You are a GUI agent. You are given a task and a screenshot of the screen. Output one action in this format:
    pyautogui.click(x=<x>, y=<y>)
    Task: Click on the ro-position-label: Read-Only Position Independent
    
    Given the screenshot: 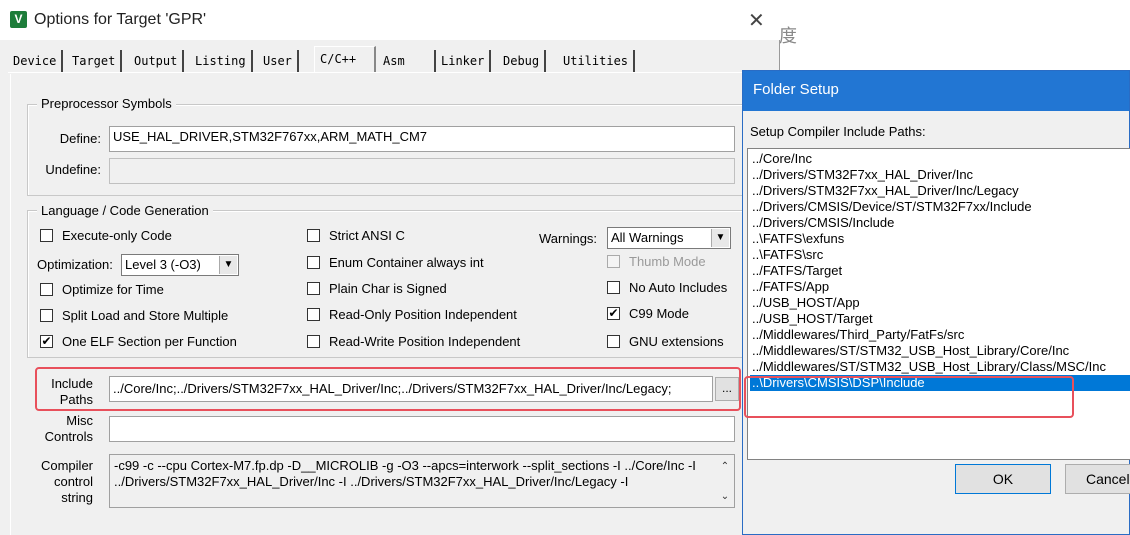 What is the action you would take?
    pyautogui.click(x=423, y=314)
    